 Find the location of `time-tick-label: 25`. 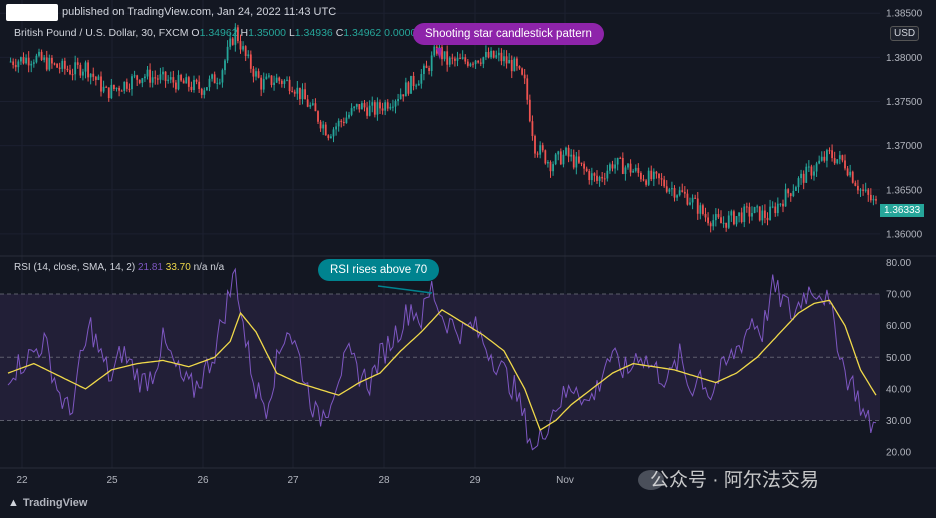

time-tick-label: 25 is located at coordinates (112, 480).